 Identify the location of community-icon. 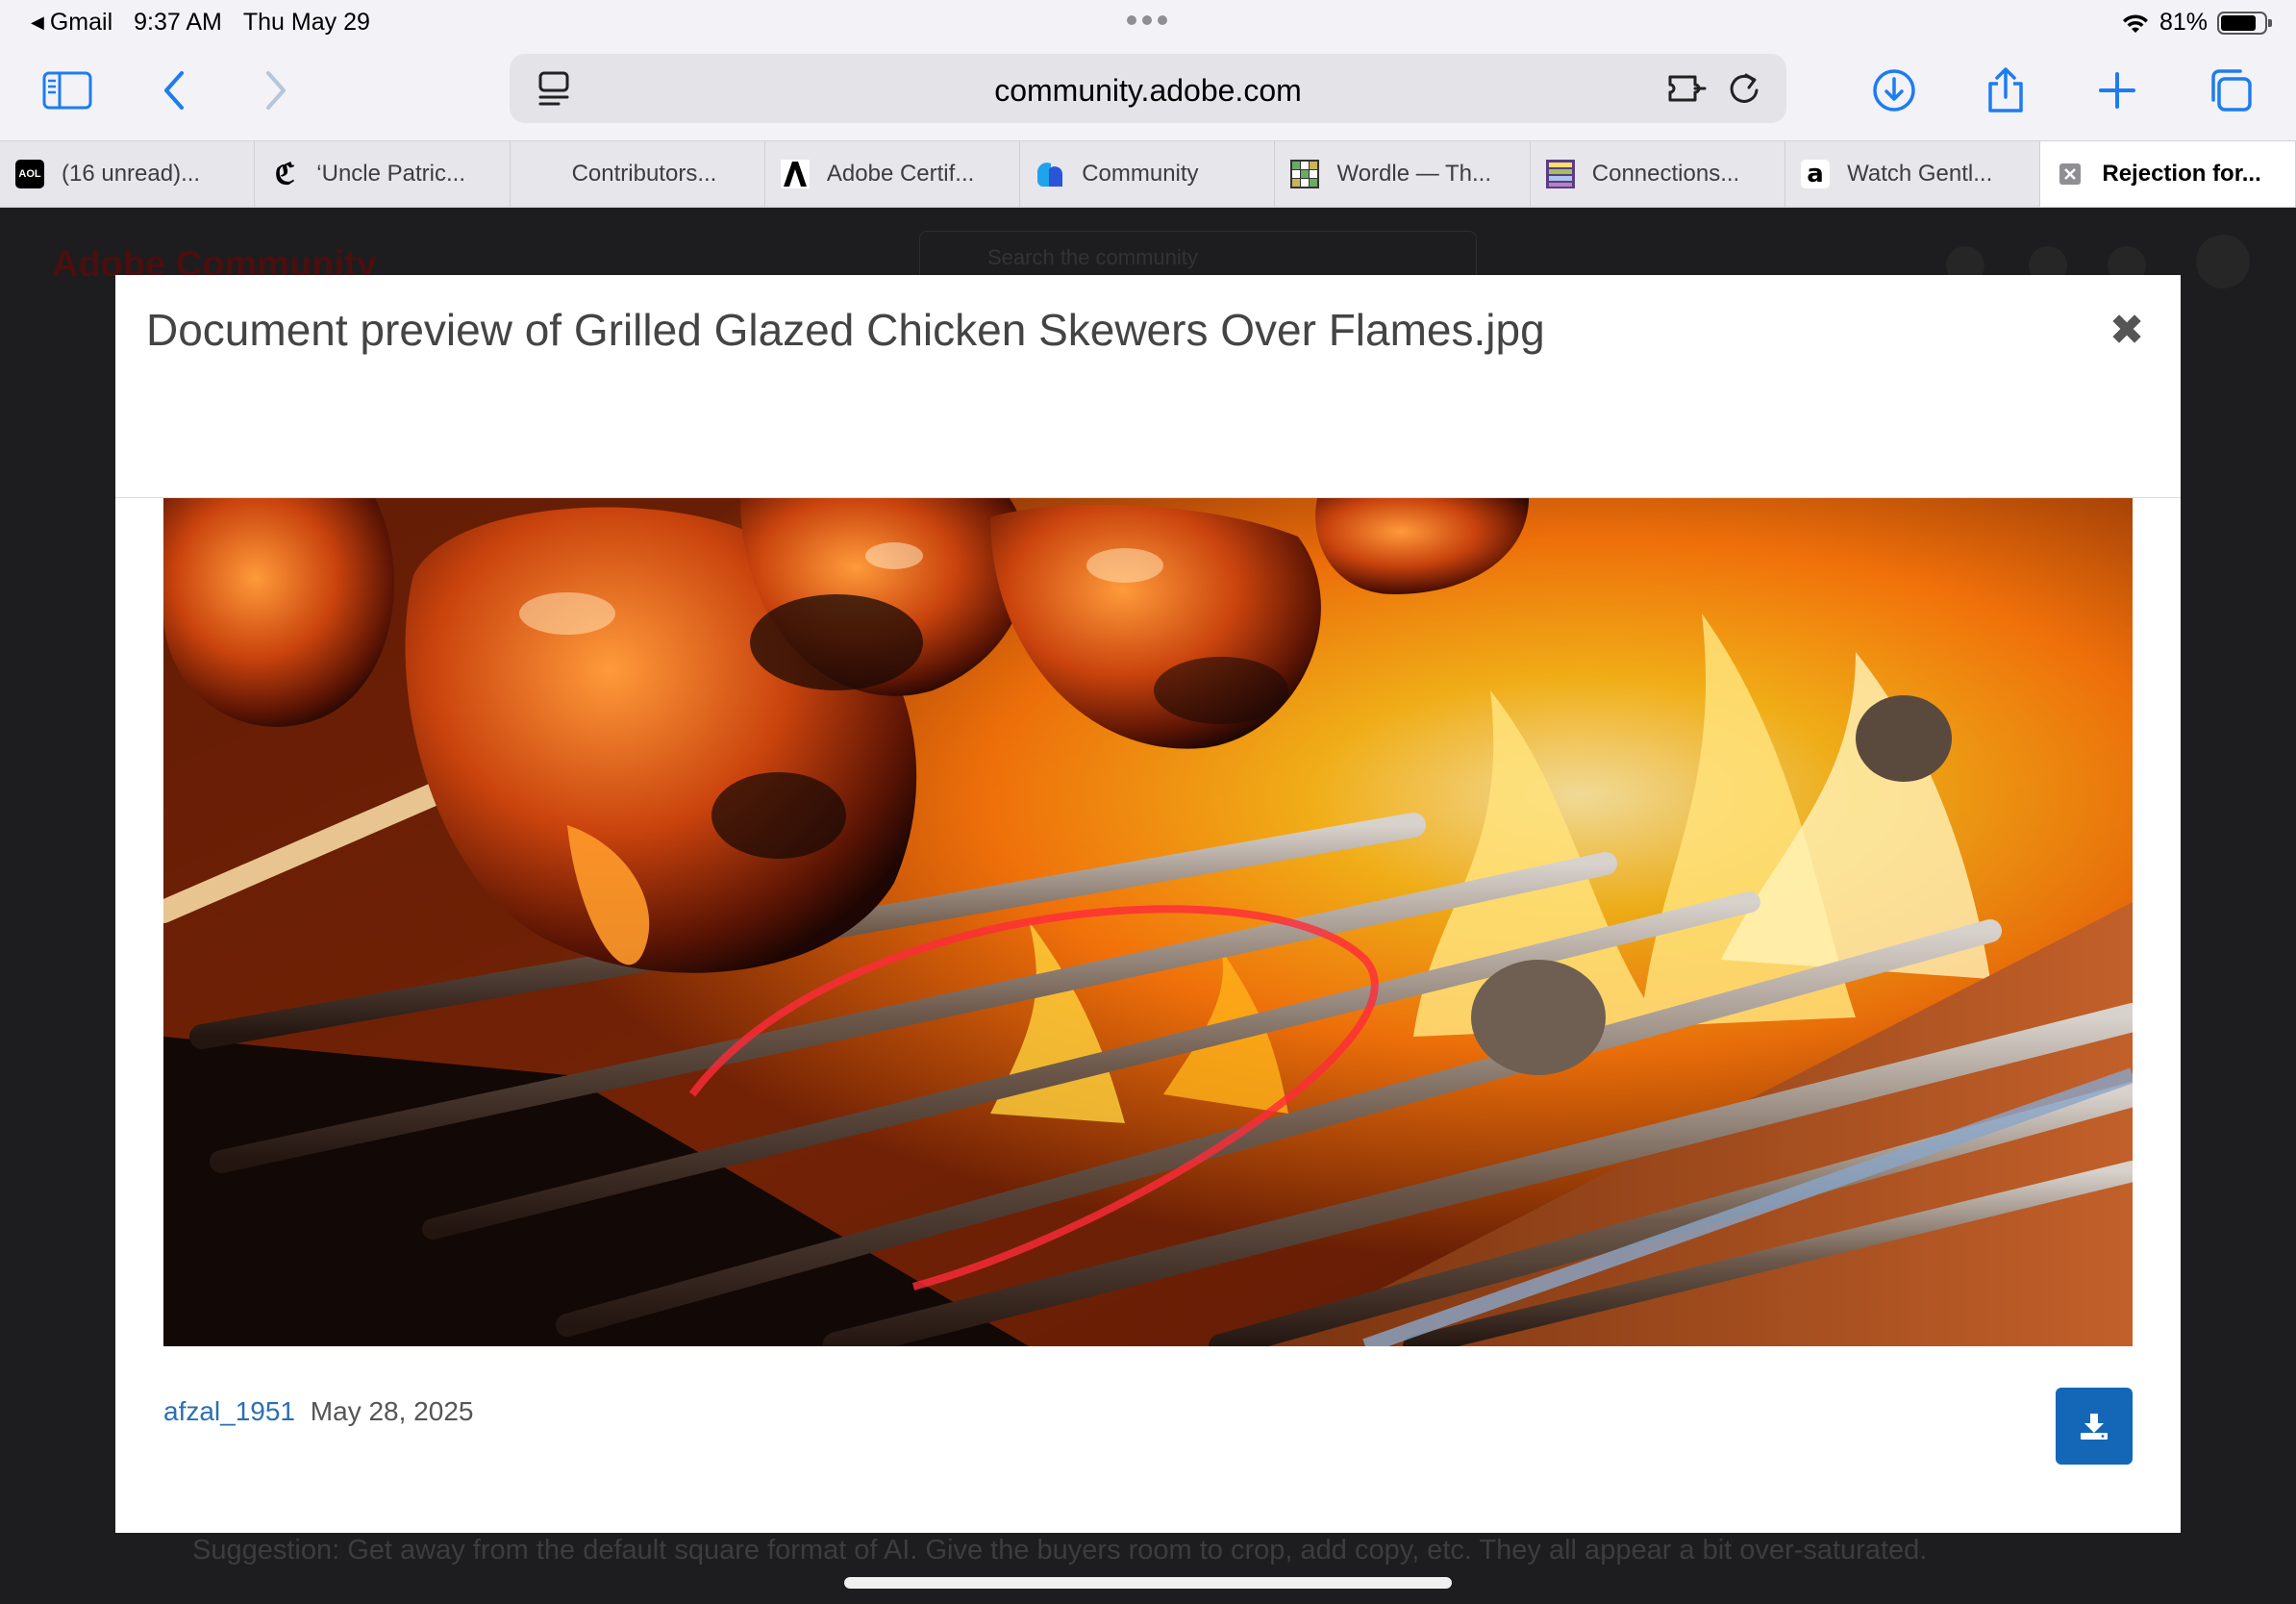
(1050, 174).